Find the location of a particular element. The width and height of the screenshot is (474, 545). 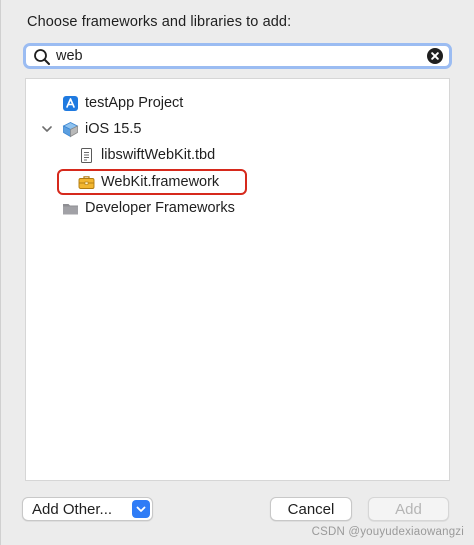

document-icon is located at coordinates (86, 155).